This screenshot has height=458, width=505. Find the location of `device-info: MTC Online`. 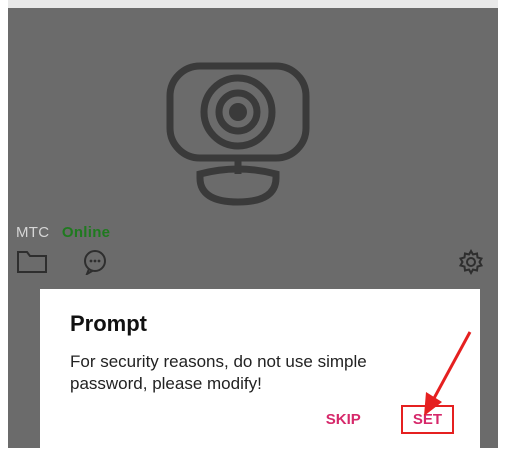

device-info: MTC Online is located at coordinates (63, 232).